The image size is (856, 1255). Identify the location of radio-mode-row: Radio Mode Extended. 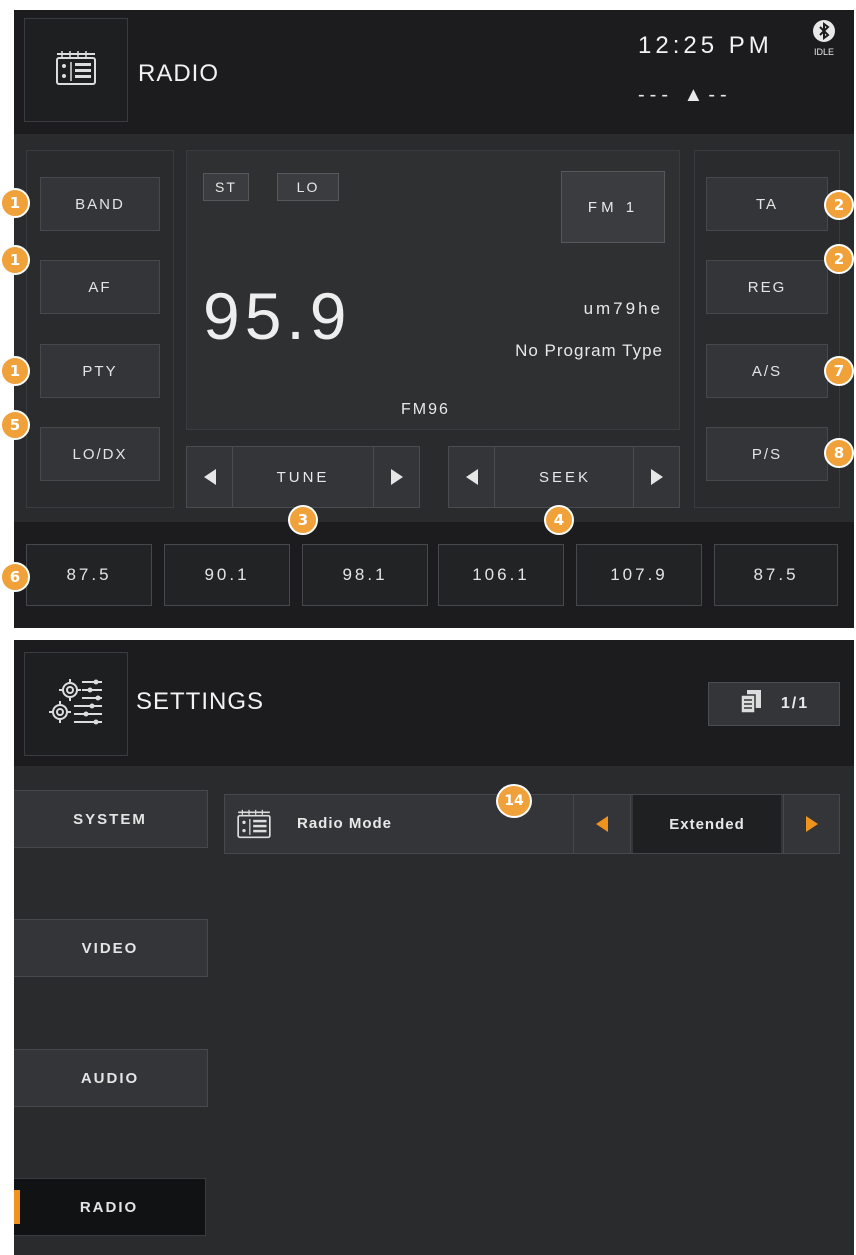
(532, 824).